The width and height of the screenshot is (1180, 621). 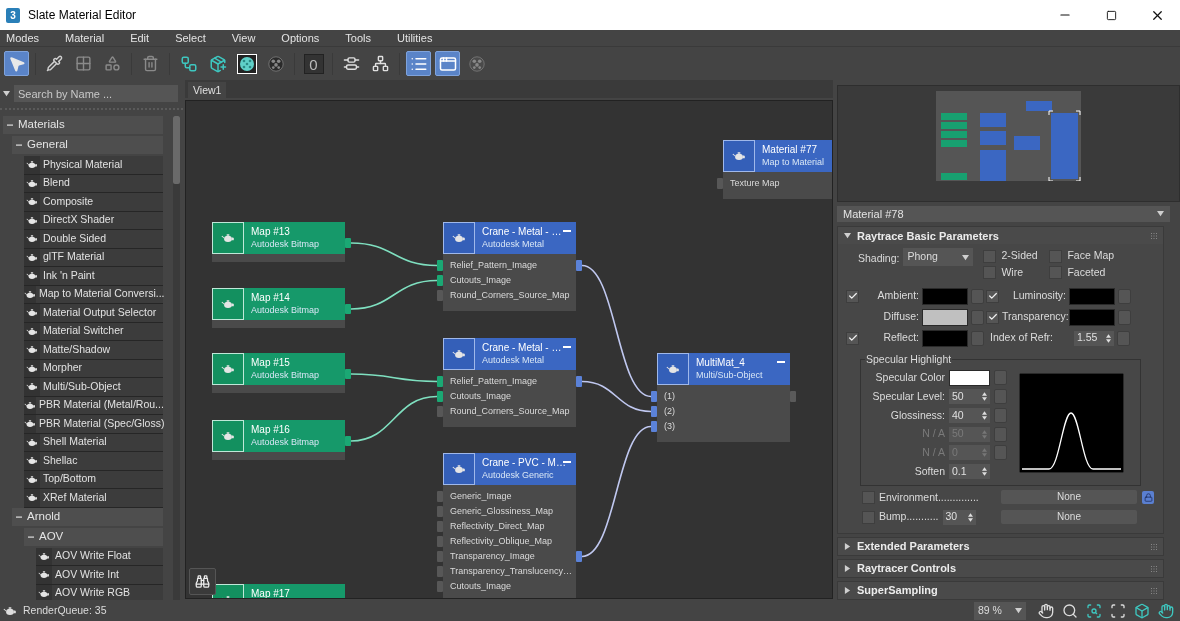 What do you see at coordinates (93, 165) in the screenshot?
I see `material-list-item: Physical Material` at bounding box center [93, 165].